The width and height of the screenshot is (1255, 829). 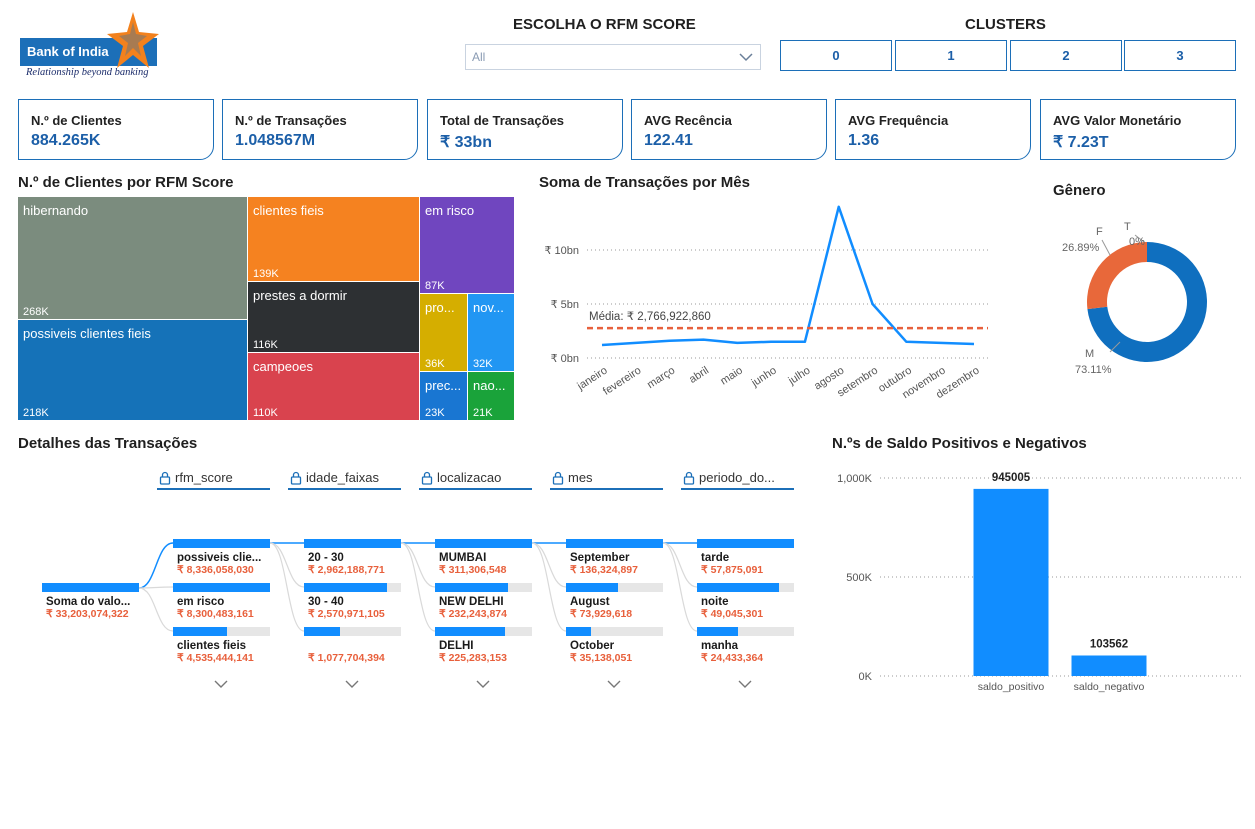 I want to click on kpi-label: AVG Valor Monetário, so click(x=1117, y=120).